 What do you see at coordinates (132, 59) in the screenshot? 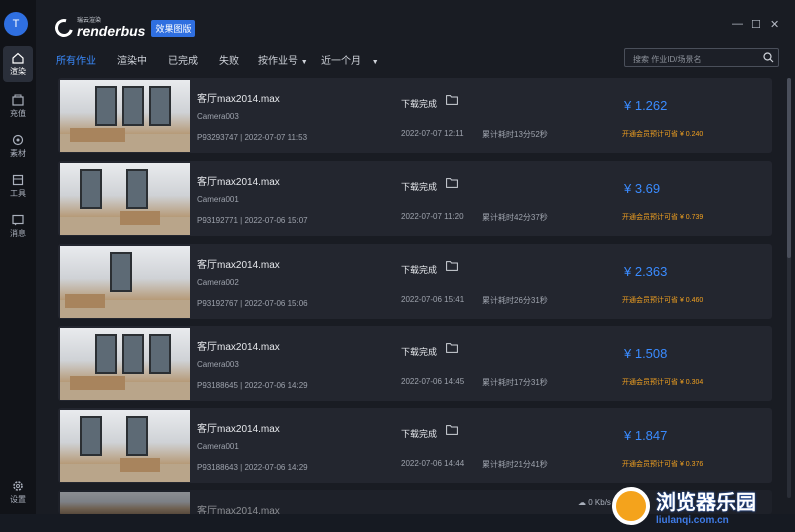
I see `tab-rendering: 渲染中` at bounding box center [132, 59].